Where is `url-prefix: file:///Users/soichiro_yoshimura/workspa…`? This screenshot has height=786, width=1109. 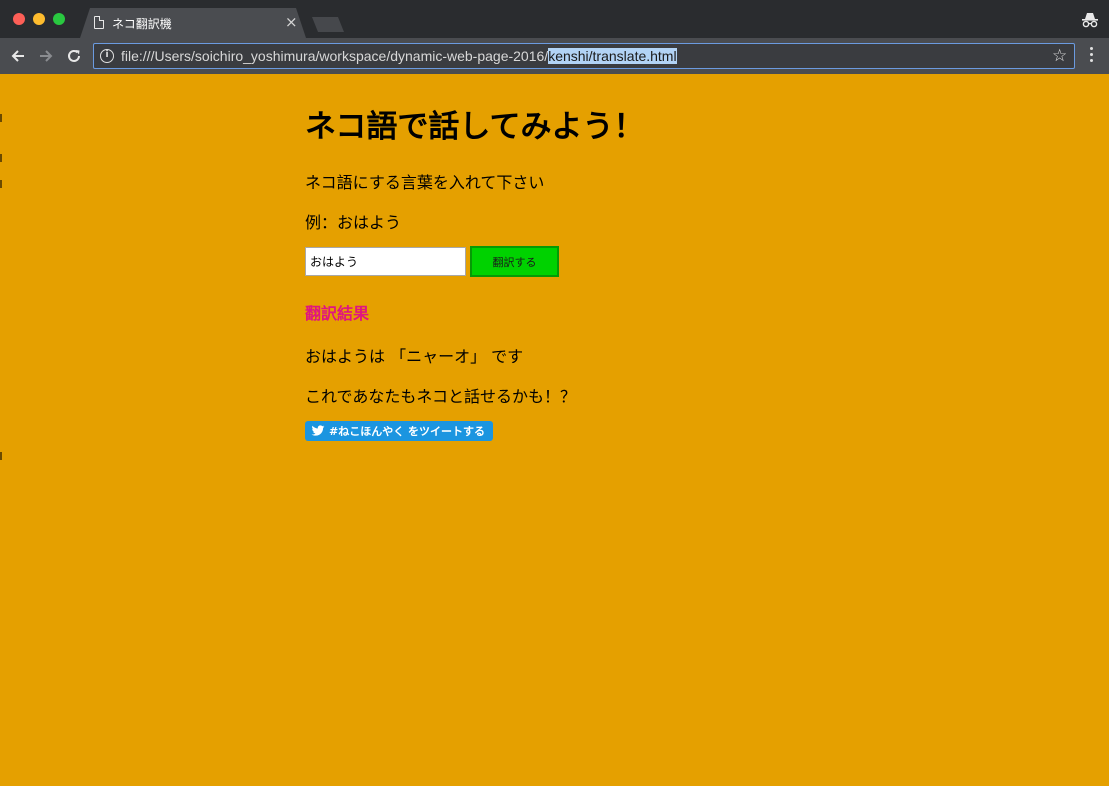 url-prefix: file:///Users/soichiro_yoshimura/workspa… is located at coordinates (335, 56).